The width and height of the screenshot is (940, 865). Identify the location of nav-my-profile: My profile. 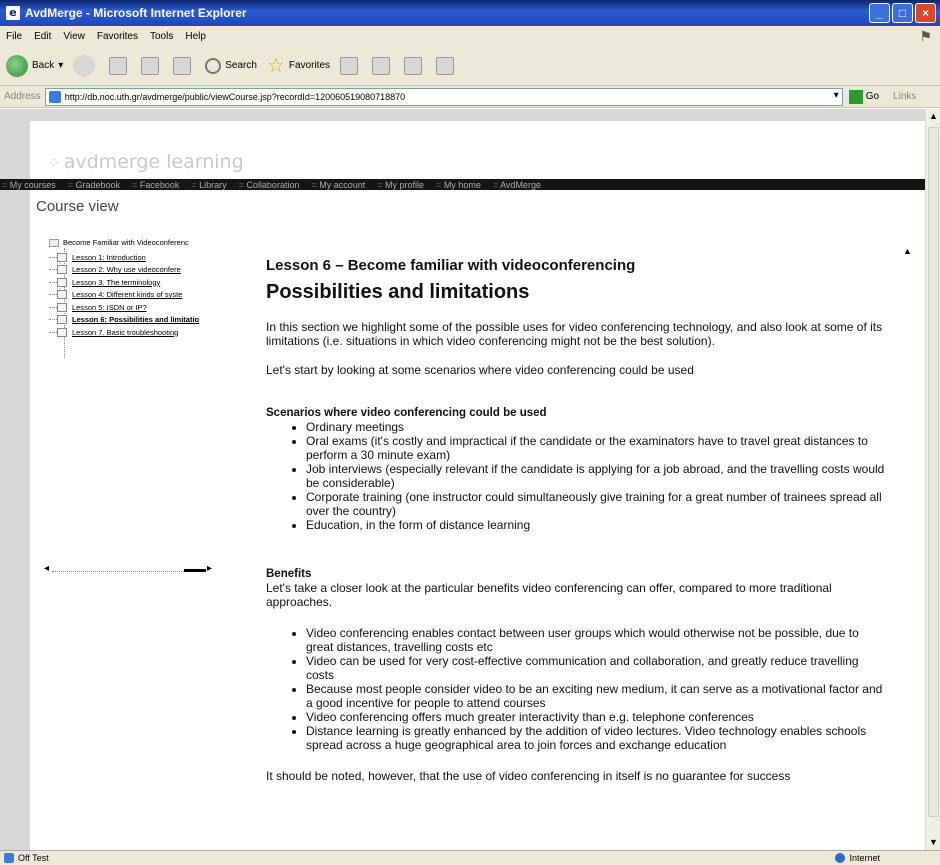
(400, 185).